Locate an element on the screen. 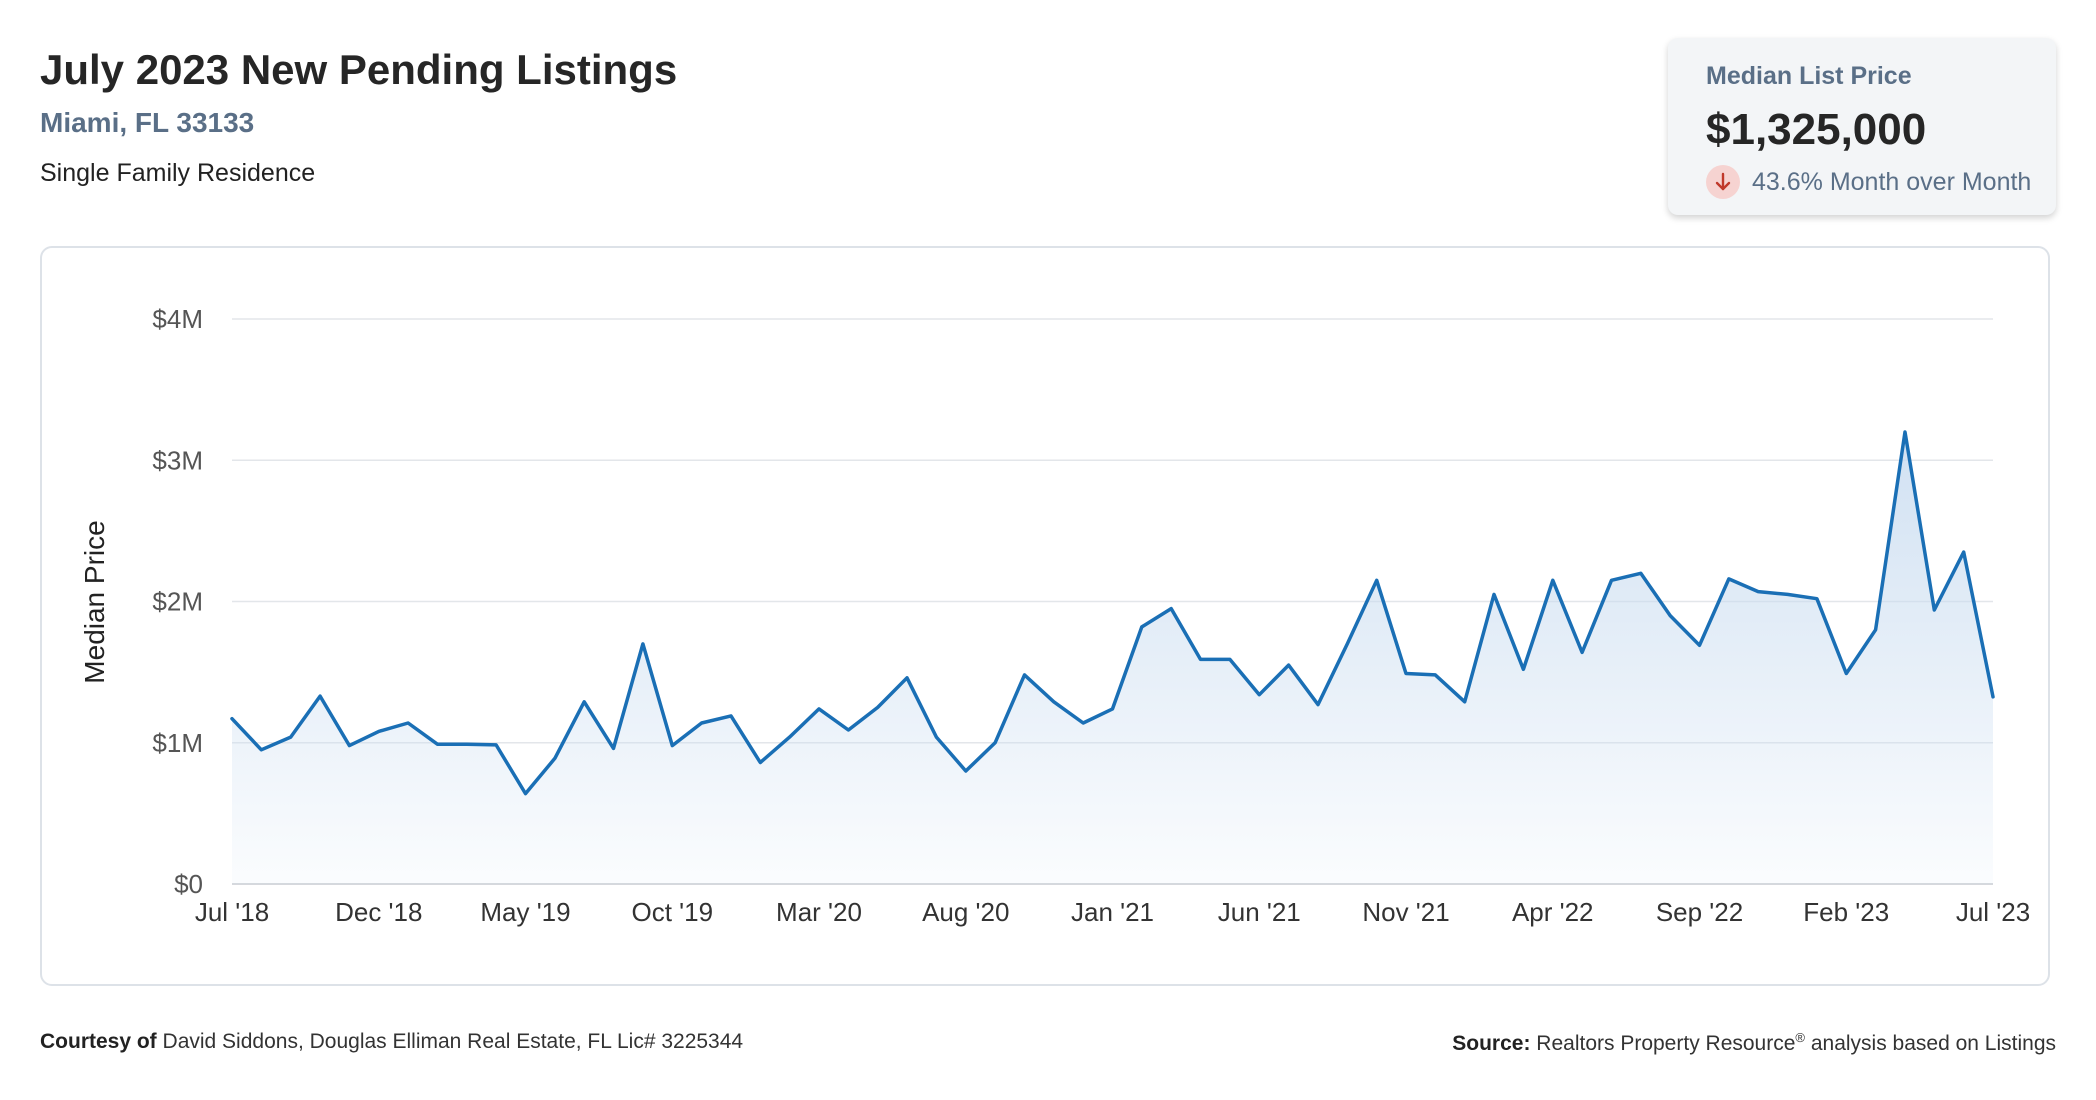  y-tick-label: $2M is located at coordinates (177, 602).